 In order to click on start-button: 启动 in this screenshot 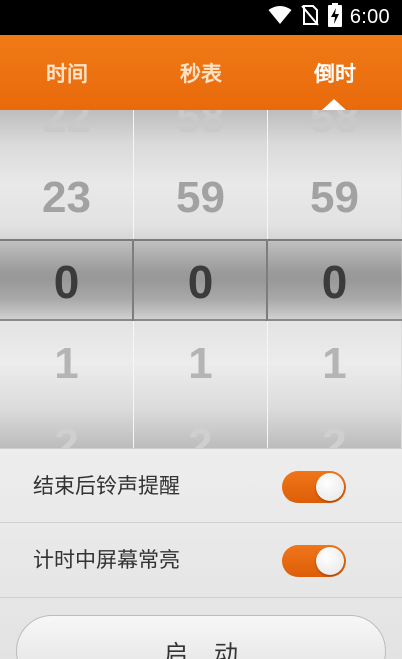, I will do `click(201, 637)`.